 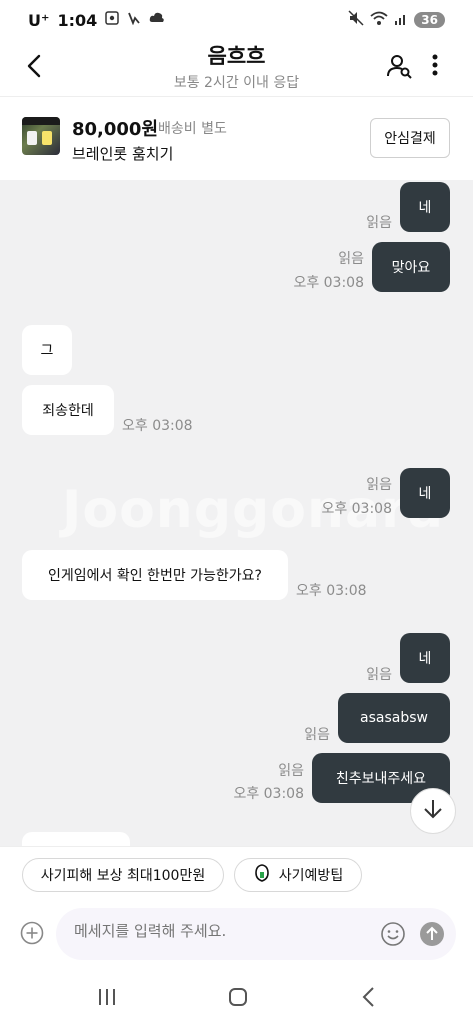 I want to click on message-bubble: 죄송한데, so click(x=68, y=410).